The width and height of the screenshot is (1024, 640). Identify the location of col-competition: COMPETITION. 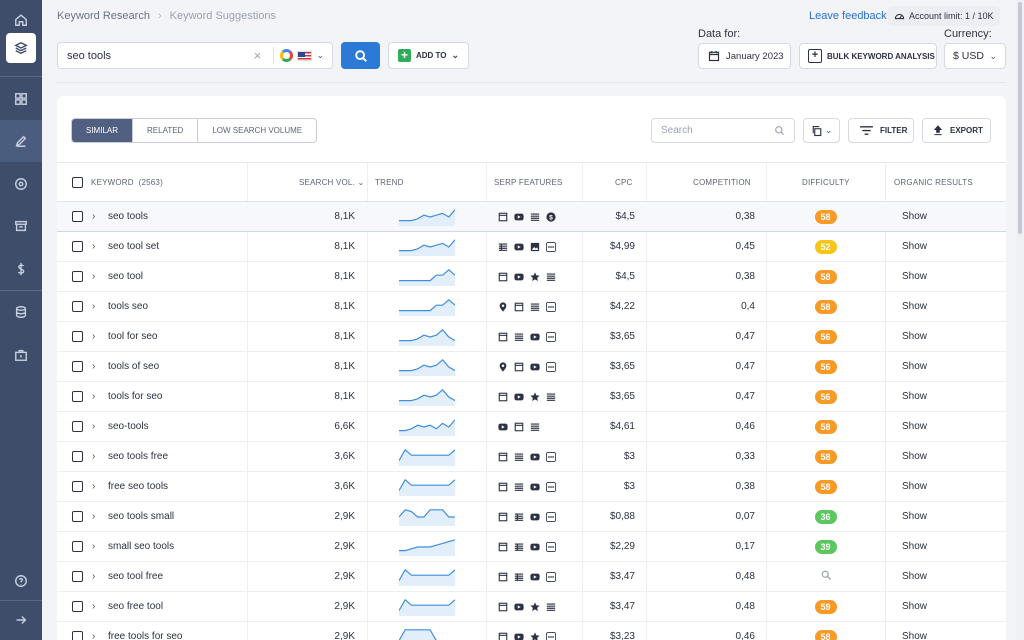
(722, 182).